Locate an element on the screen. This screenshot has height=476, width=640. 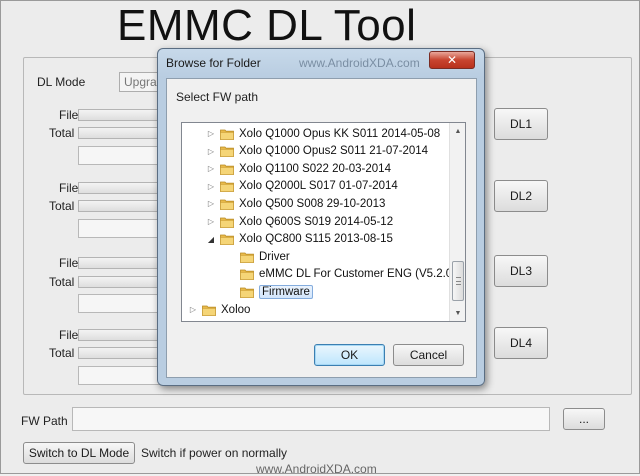
tree-item: ▷ Xolo Q1000 Opus2 S011 21-07-2014 is located at coordinates (317, 151).